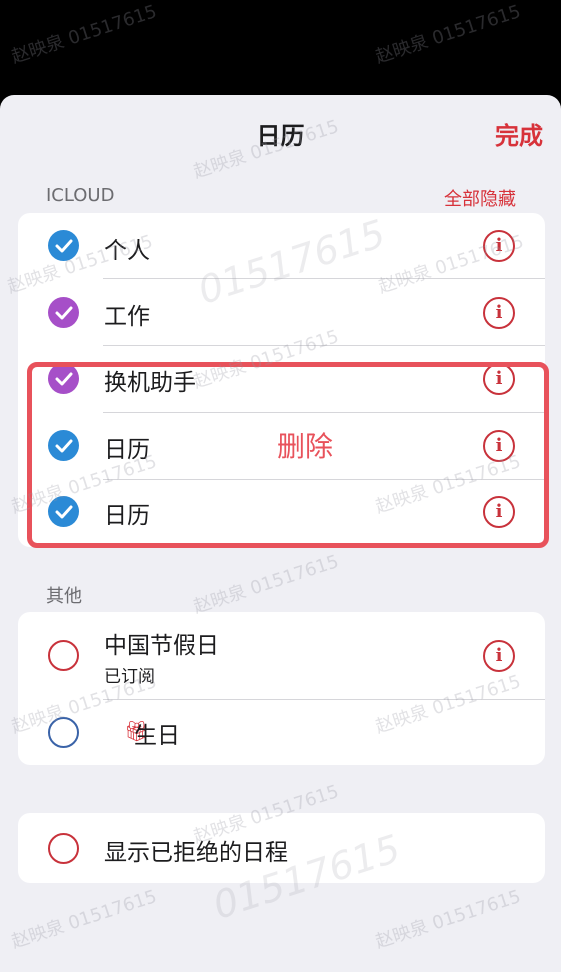 This screenshot has height=972, width=561. Describe the element at coordinates (157, 736) in the screenshot. I see `calendar-label: 生日` at that location.